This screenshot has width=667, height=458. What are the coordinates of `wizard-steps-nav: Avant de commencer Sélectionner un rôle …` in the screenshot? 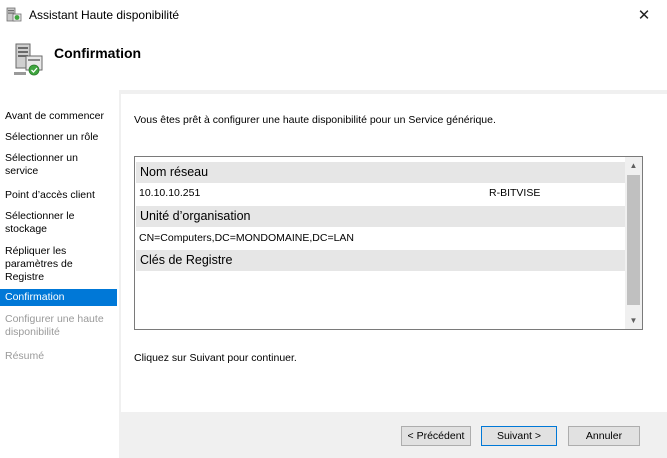 It's located at (60, 274).